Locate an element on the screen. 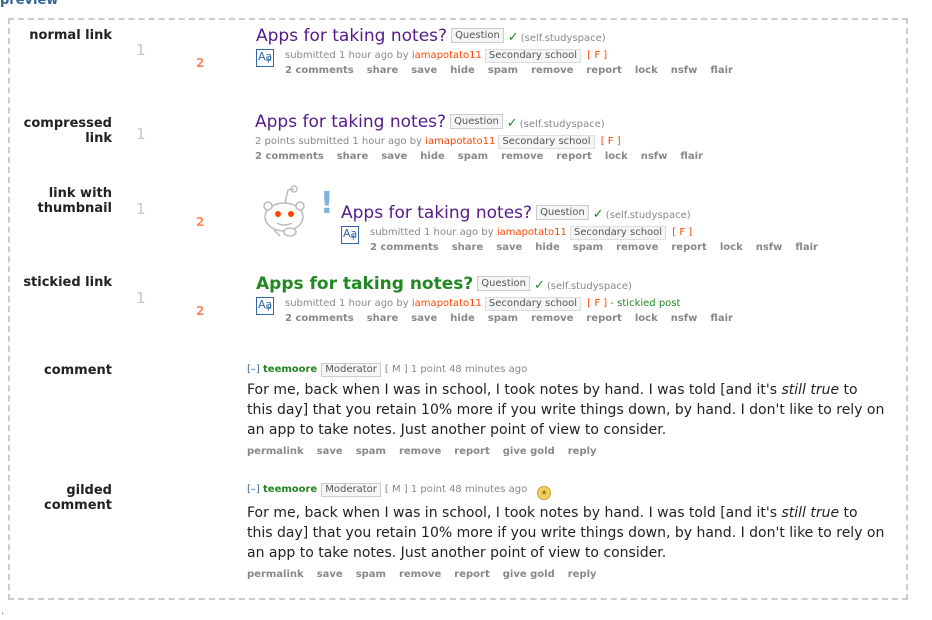 This screenshot has width=932, height=620. row-label: compressed link is located at coordinates (67, 131).